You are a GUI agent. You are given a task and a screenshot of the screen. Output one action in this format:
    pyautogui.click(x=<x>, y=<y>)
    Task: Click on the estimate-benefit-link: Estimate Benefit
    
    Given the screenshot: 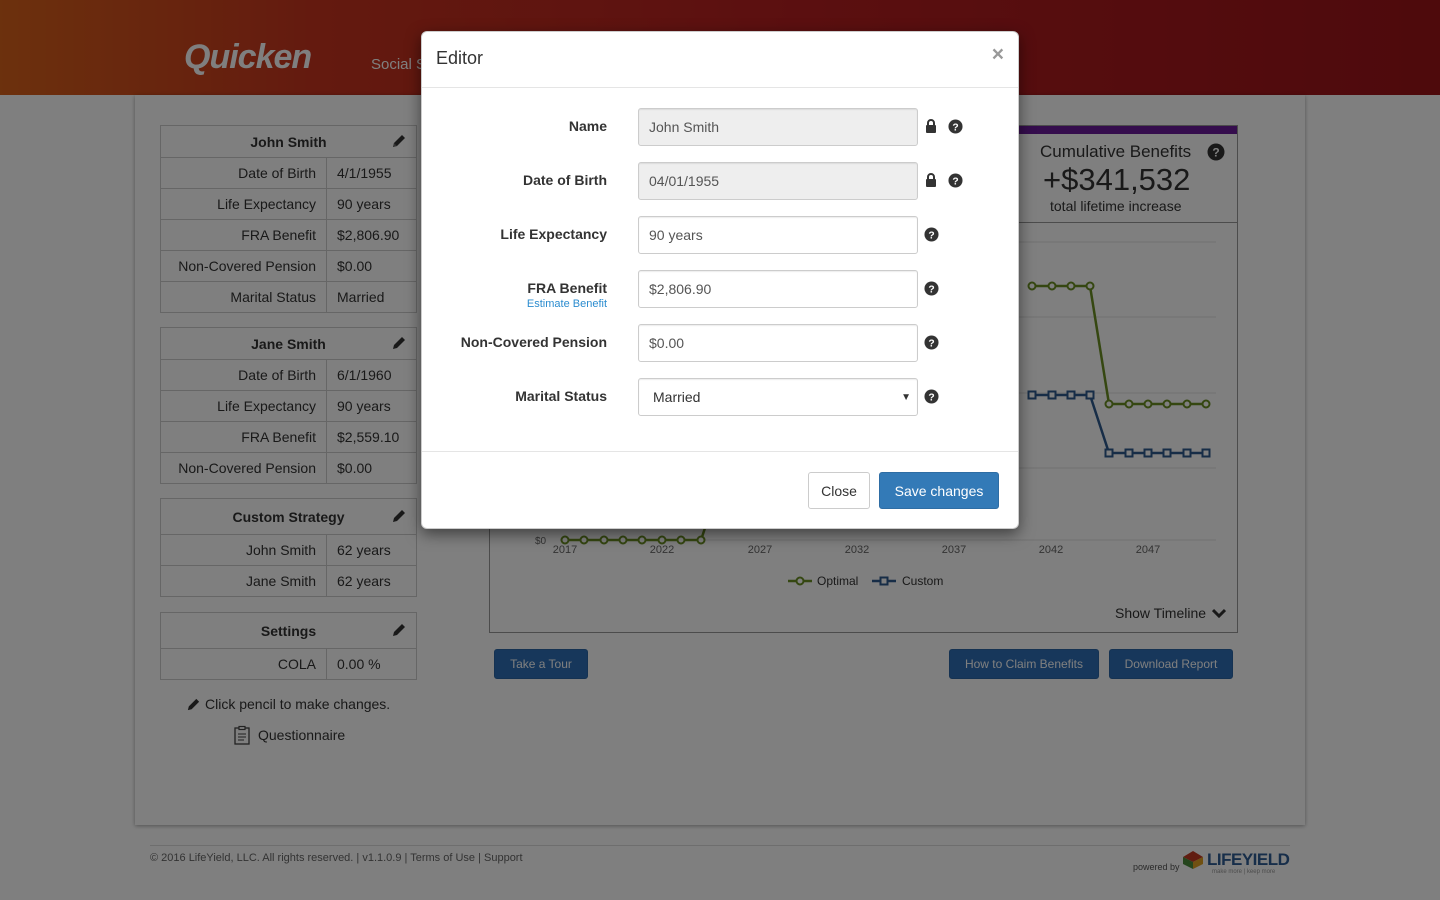 What is the action you would take?
    pyautogui.click(x=567, y=304)
    